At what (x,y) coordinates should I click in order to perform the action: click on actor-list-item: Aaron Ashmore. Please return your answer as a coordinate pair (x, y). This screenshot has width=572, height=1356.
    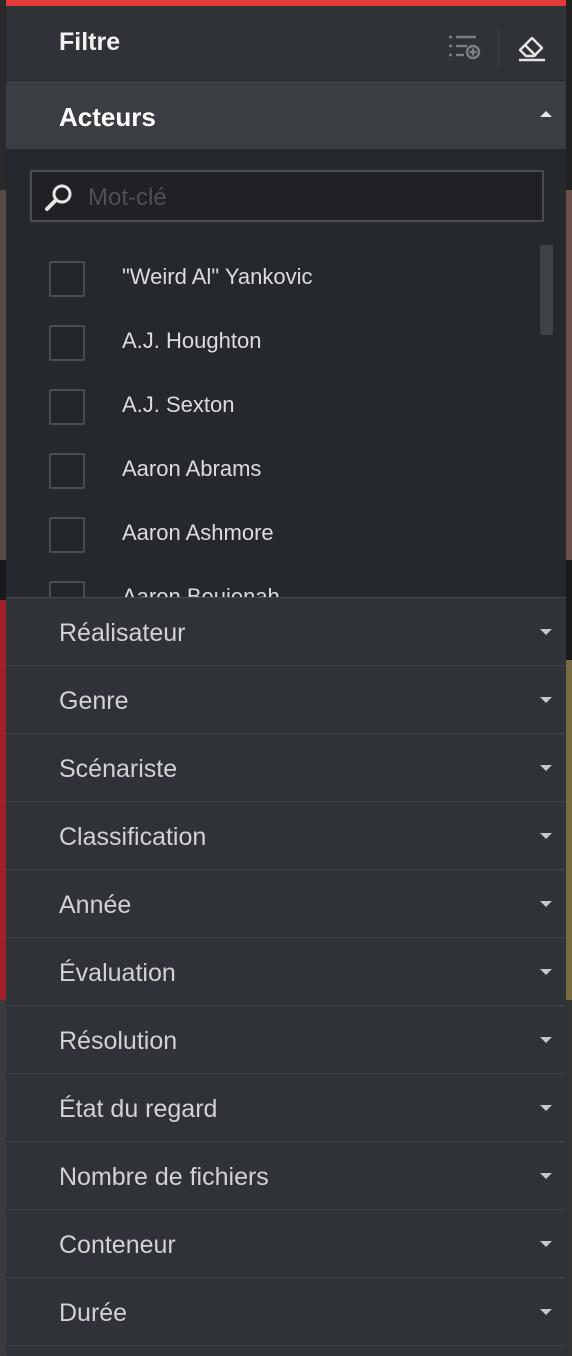
    Looking at the image, I should click on (271, 533).